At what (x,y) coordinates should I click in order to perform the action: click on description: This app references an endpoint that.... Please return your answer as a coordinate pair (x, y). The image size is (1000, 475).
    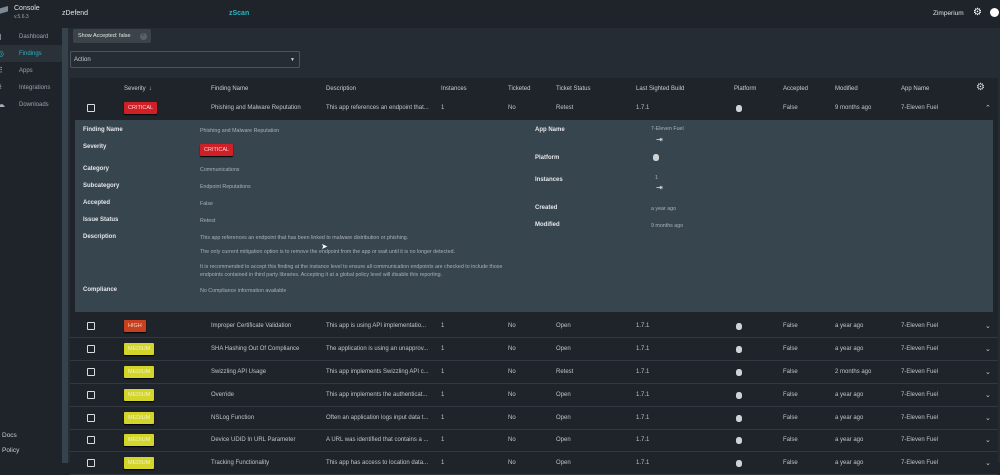
    Looking at the image, I should click on (377, 108).